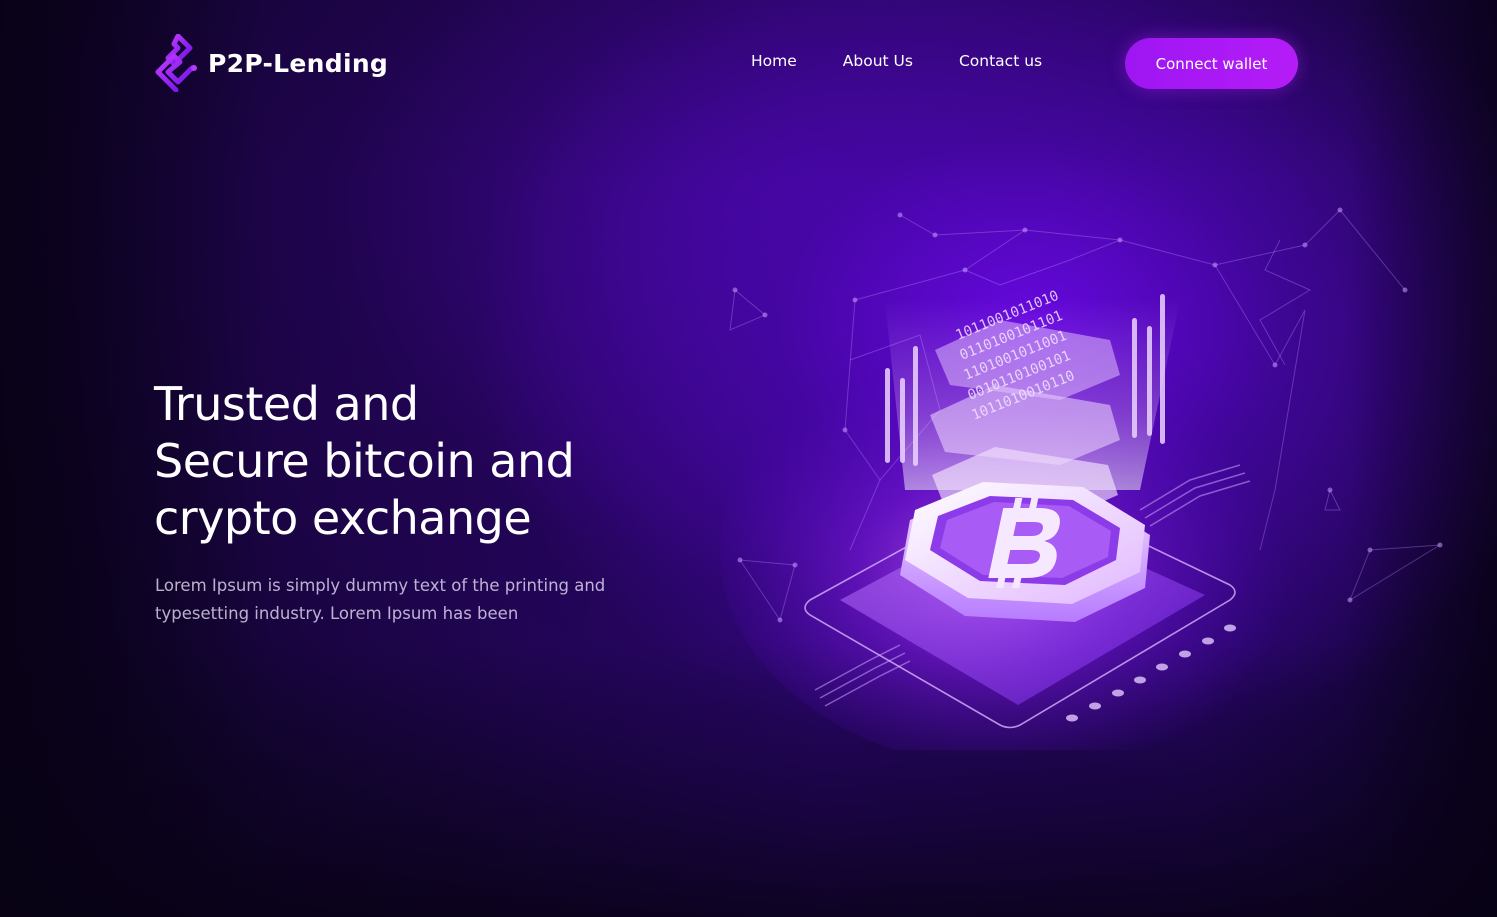 The height and width of the screenshot is (917, 1497). I want to click on hero-title-line: crypto exchange, so click(343, 518).